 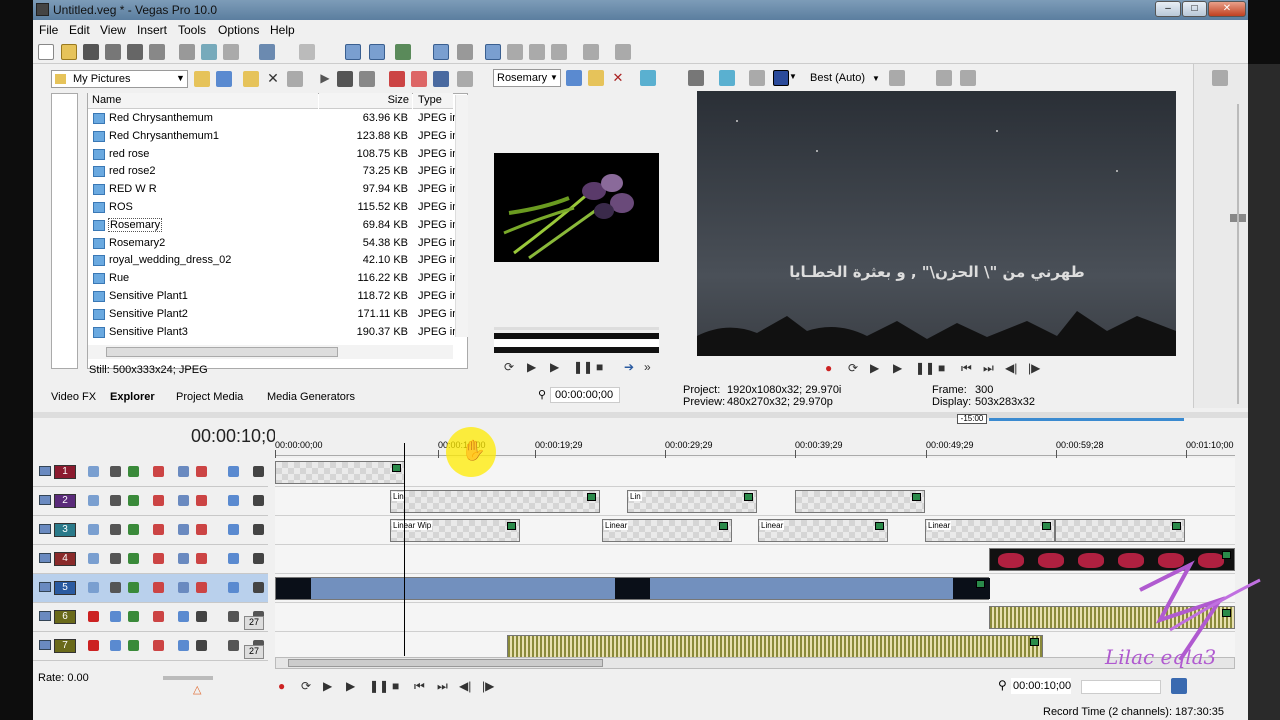 What do you see at coordinates (591, 52) in the screenshot?
I see `enable-snapping-icon` at bounding box center [591, 52].